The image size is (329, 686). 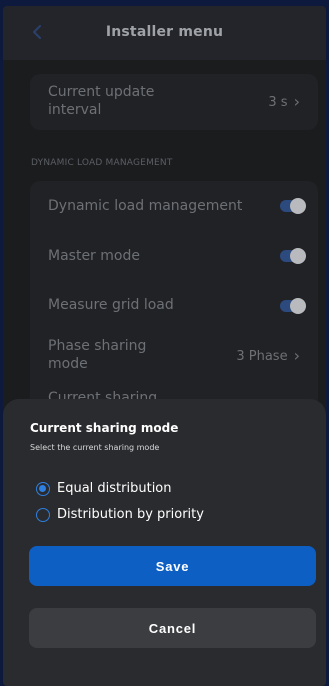 What do you see at coordinates (111, 305) in the screenshot?
I see `measure-grid-load-label: Measure grid load` at bounding box center [111, 305].